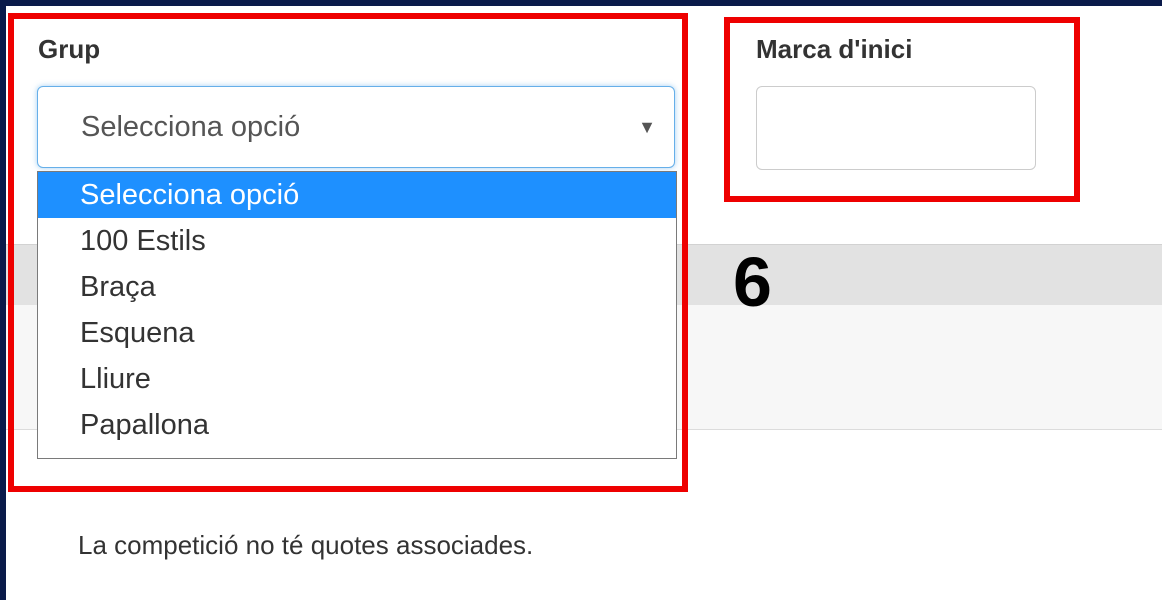  What do you see at coordinates (752, 282) in the screenshot?
I see `step-number: 6` at bounding box center [752, 282].